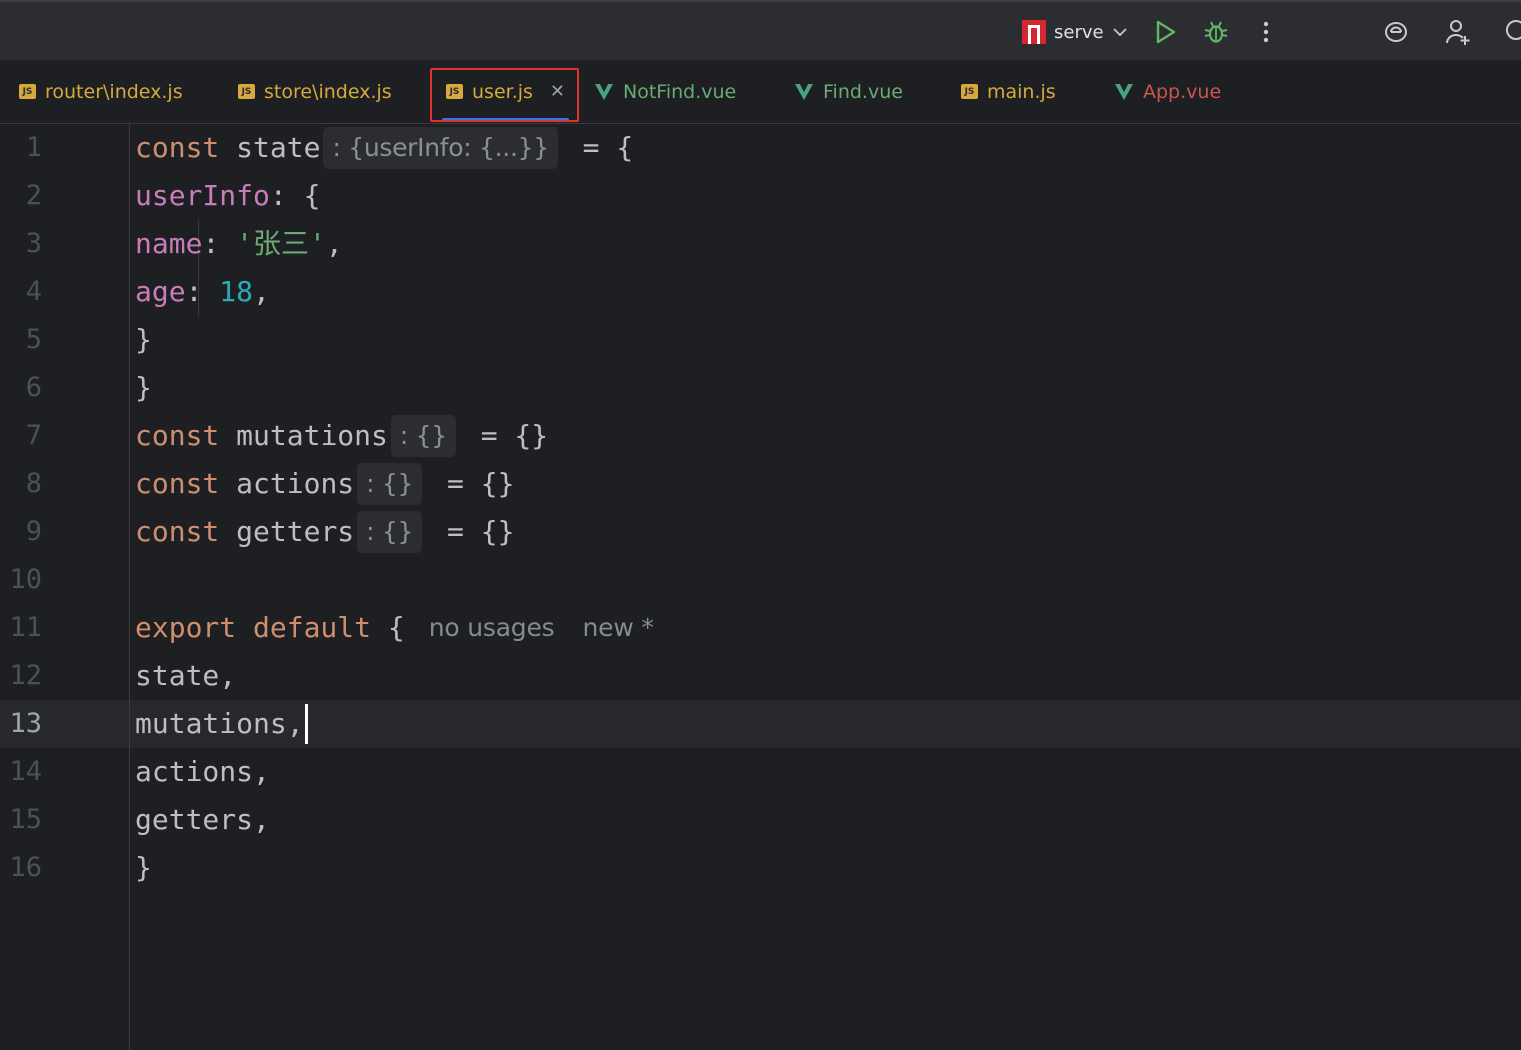 Image resolution: width=1521 pixels, height=1050 pixels. Describe the element at coordinates (1165, 32) in the screenshot. I see `run-icon` at that location.